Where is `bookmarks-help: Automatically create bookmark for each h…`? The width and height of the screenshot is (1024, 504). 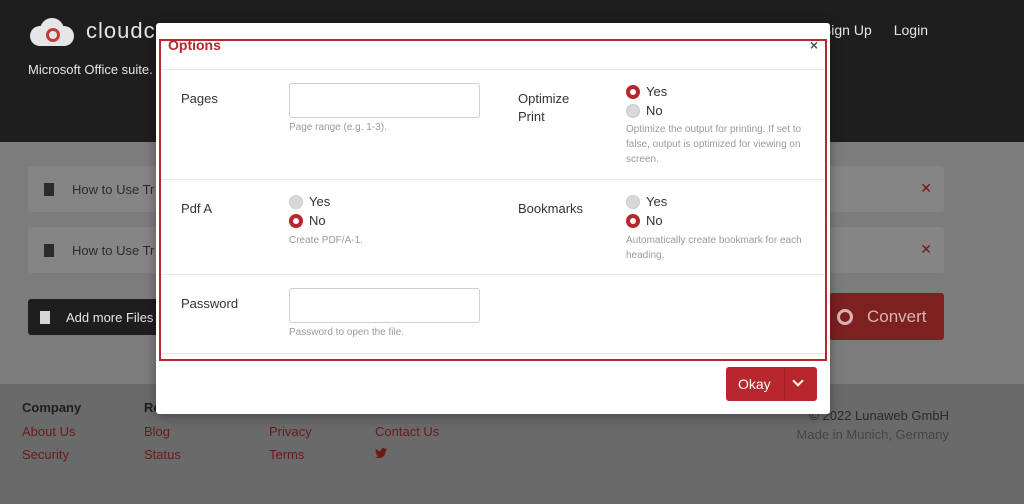 bookmarks-help: Automatically create bookmark for each h… is located at coordinates (714, 248).